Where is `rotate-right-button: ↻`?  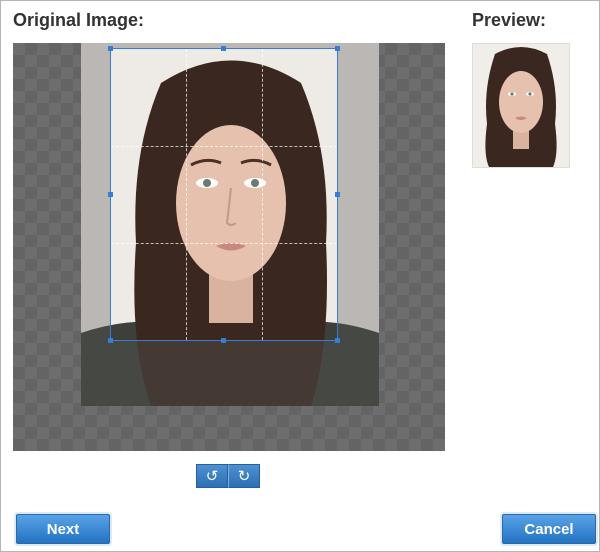
rotate-right-button: ↻ is located at coordinates (244, 476).